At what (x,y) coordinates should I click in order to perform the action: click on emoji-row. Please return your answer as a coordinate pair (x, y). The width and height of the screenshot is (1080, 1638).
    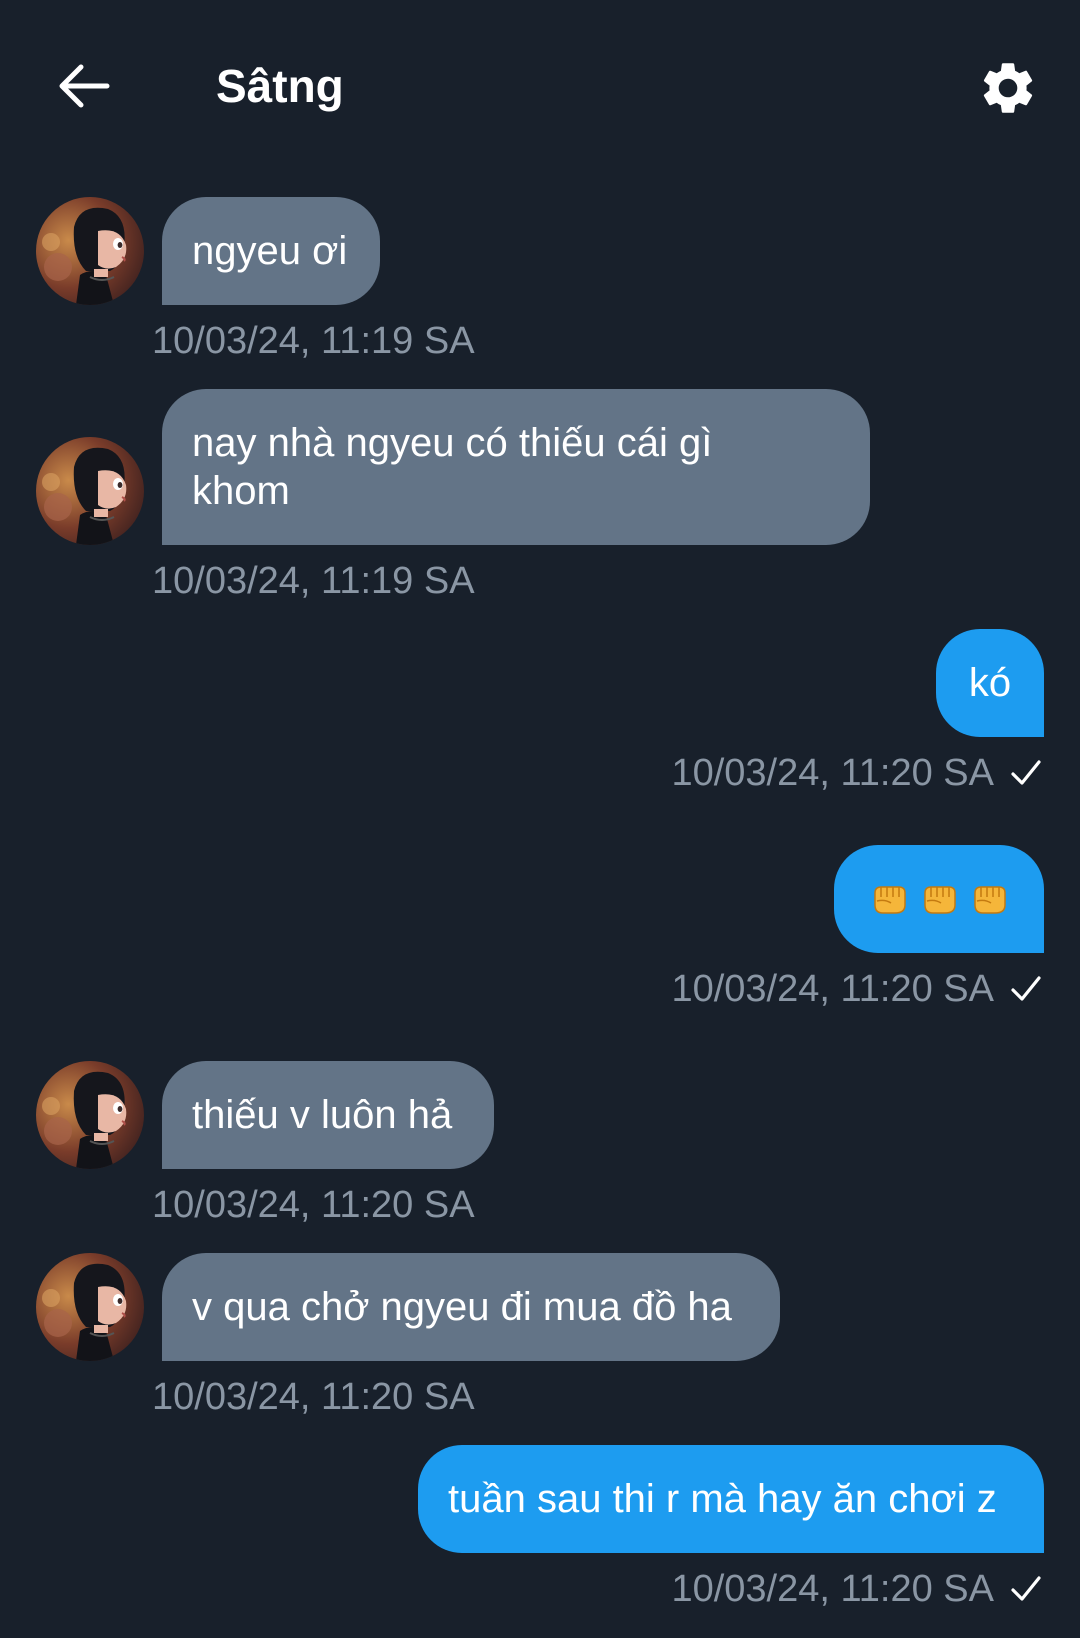
    Looking at the image, I should click on (939, 899).